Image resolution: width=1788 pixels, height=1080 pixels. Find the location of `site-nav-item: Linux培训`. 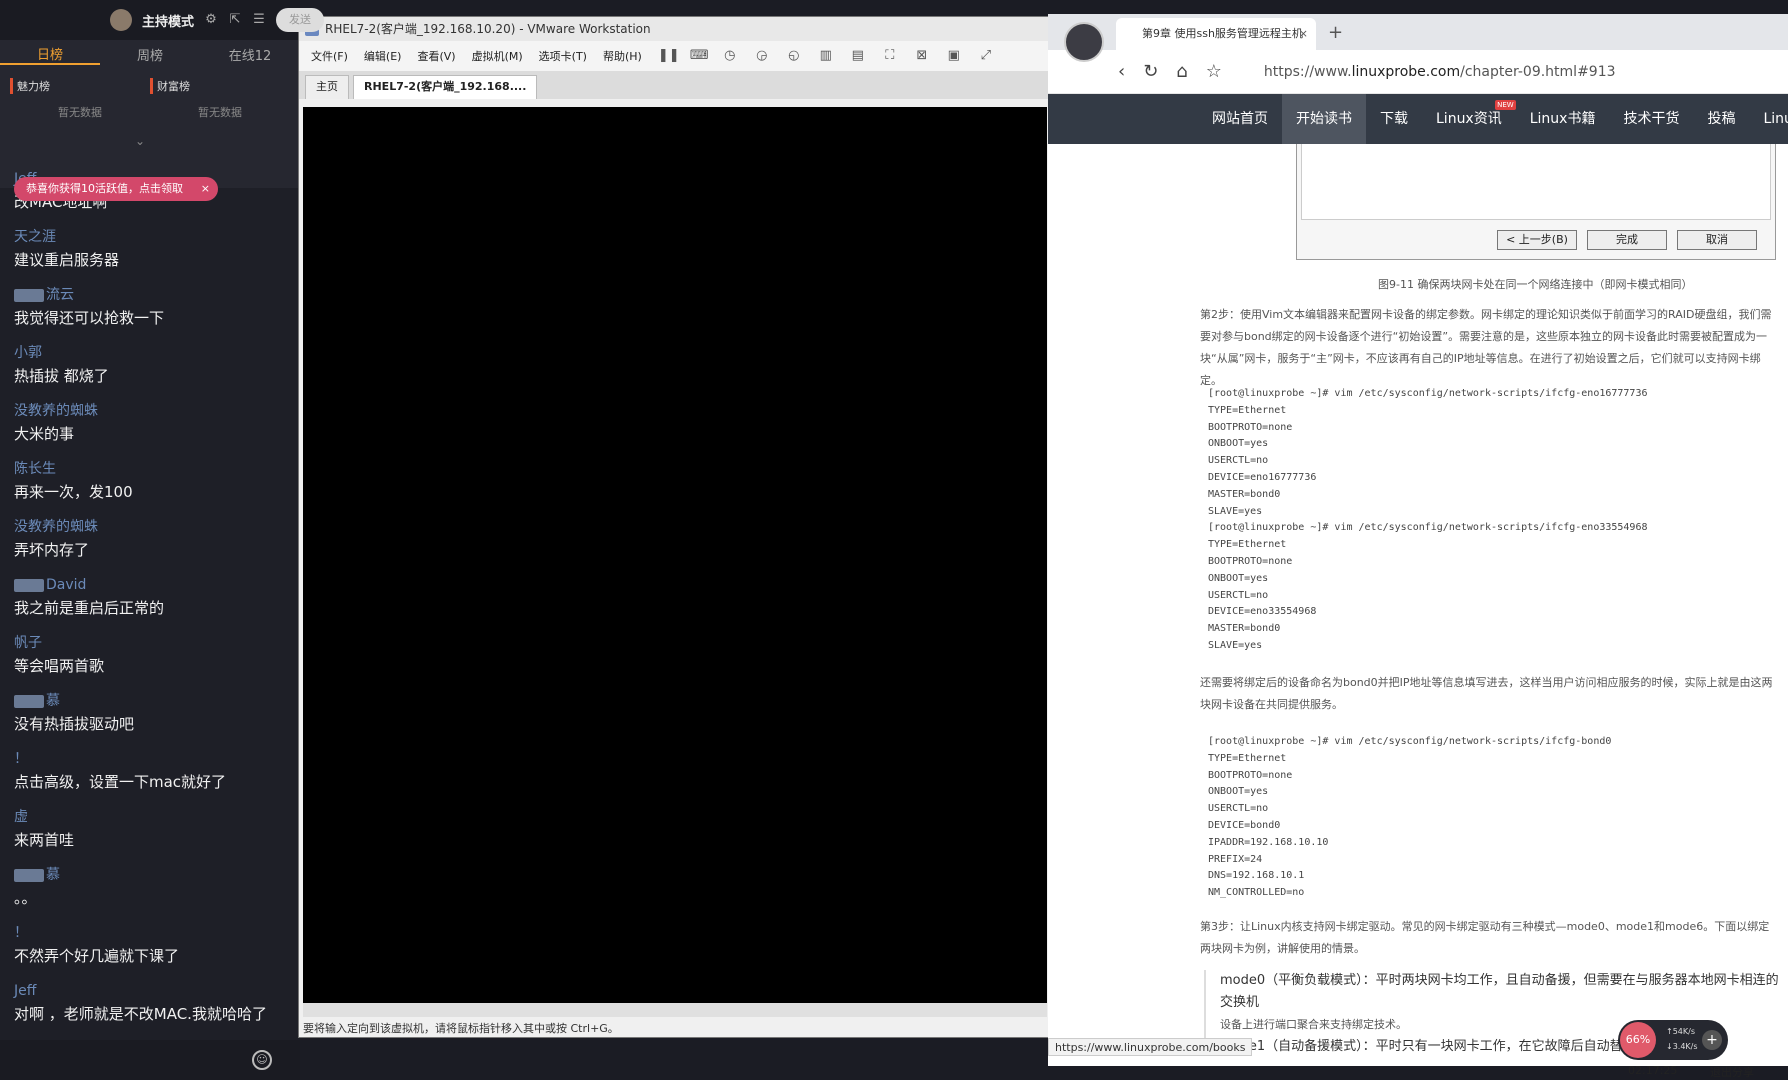

site-nav-item: Linux培训 is located at coordinates (1768, 119).